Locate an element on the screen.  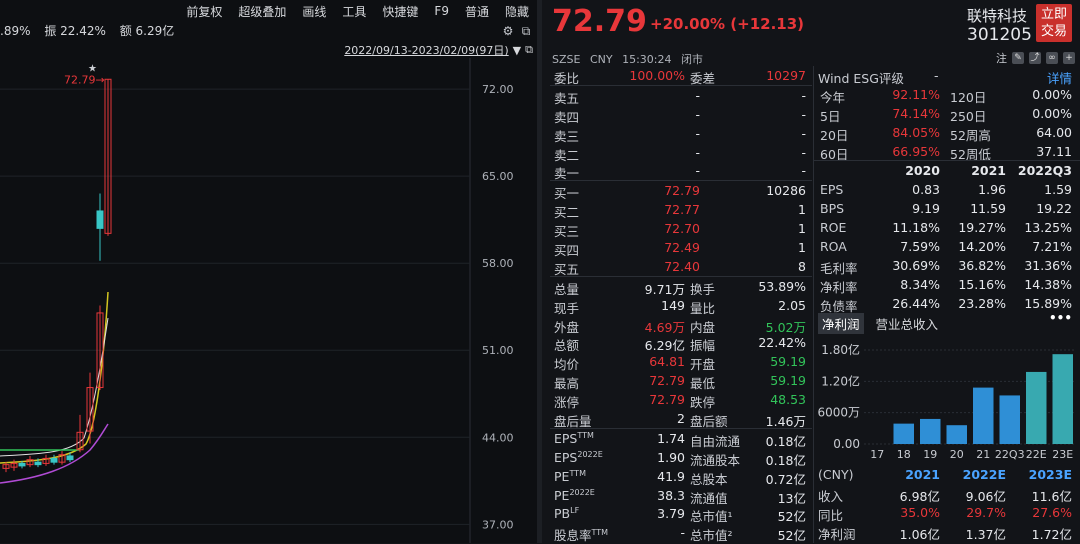
popout-icon: ⧉ is located at coordinates (526, 31).